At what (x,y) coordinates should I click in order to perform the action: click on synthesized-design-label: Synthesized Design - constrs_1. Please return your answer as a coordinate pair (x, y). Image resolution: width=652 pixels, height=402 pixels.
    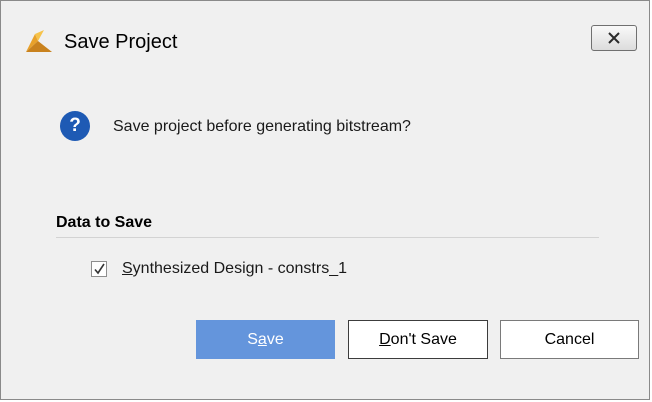
    Looking at the image, I should click on (234, 269).